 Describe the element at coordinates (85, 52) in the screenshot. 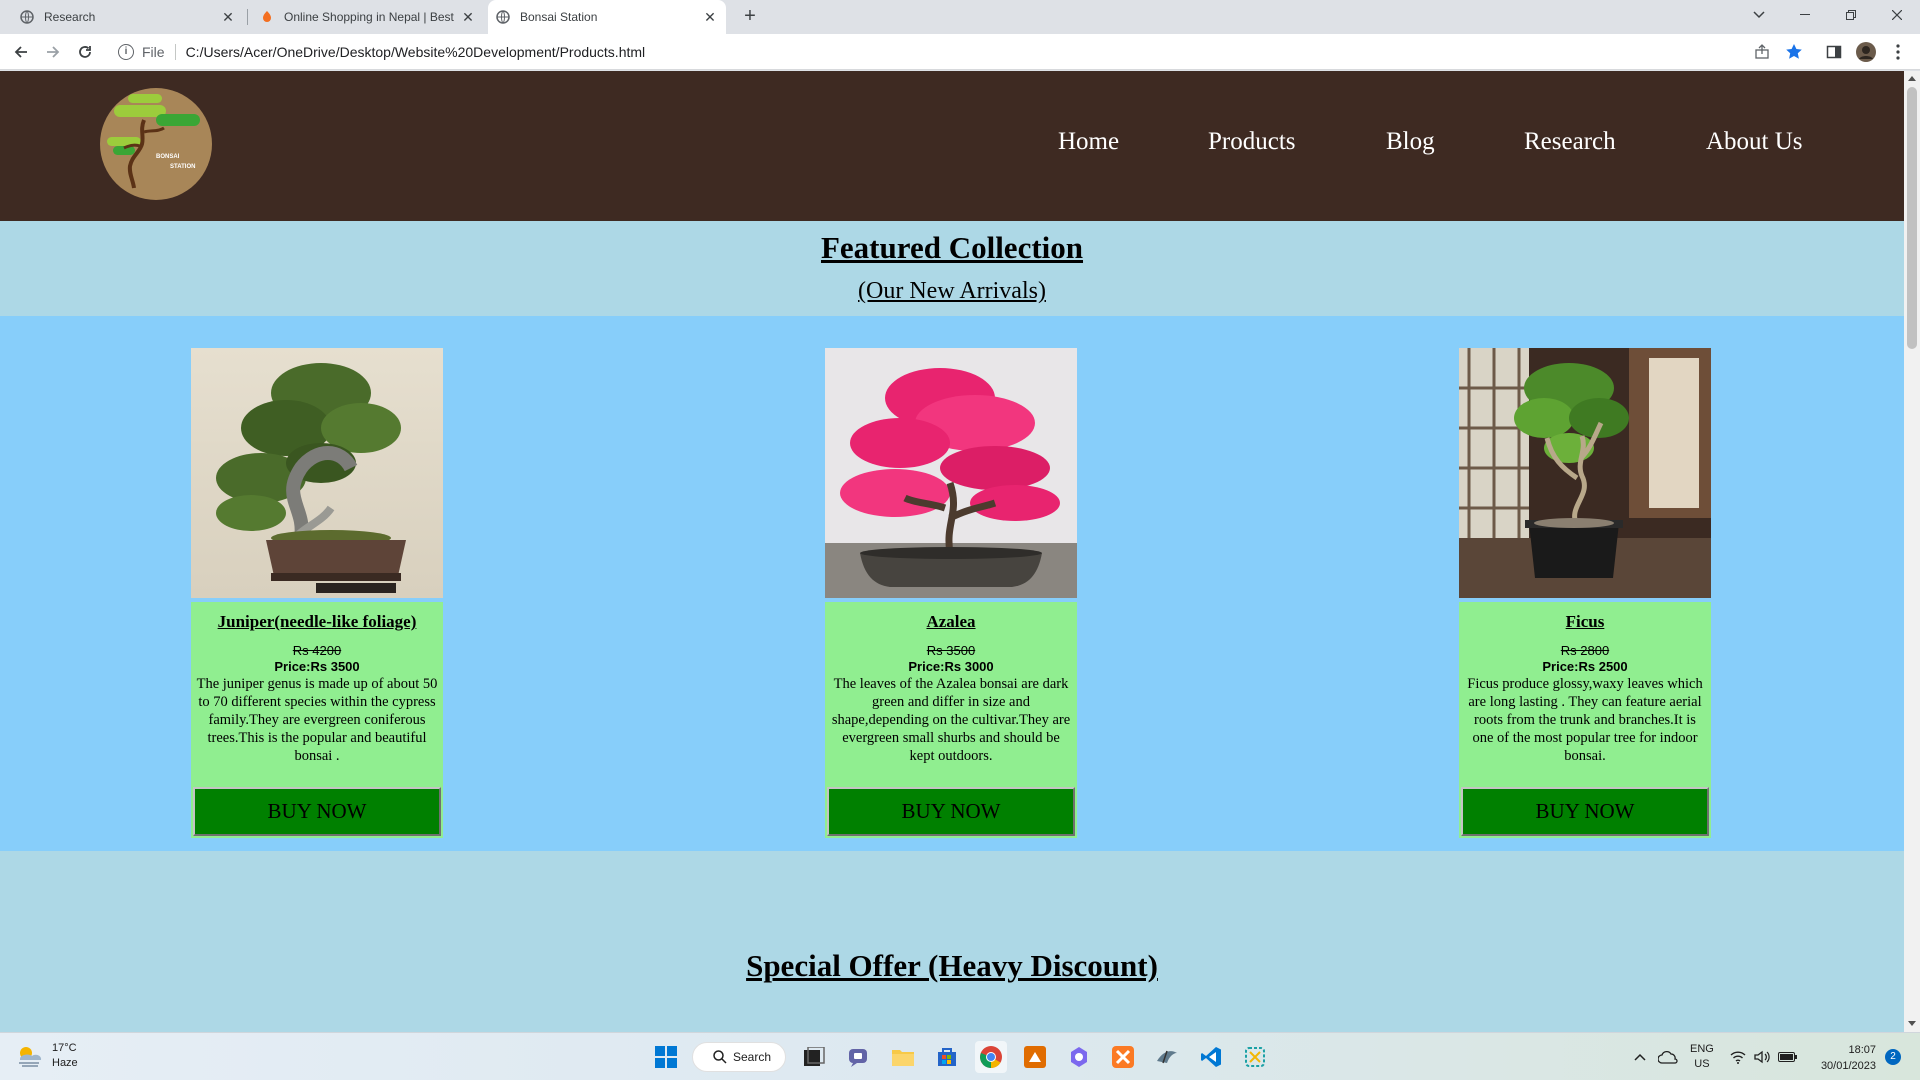

I see `reload-icon` at that location.